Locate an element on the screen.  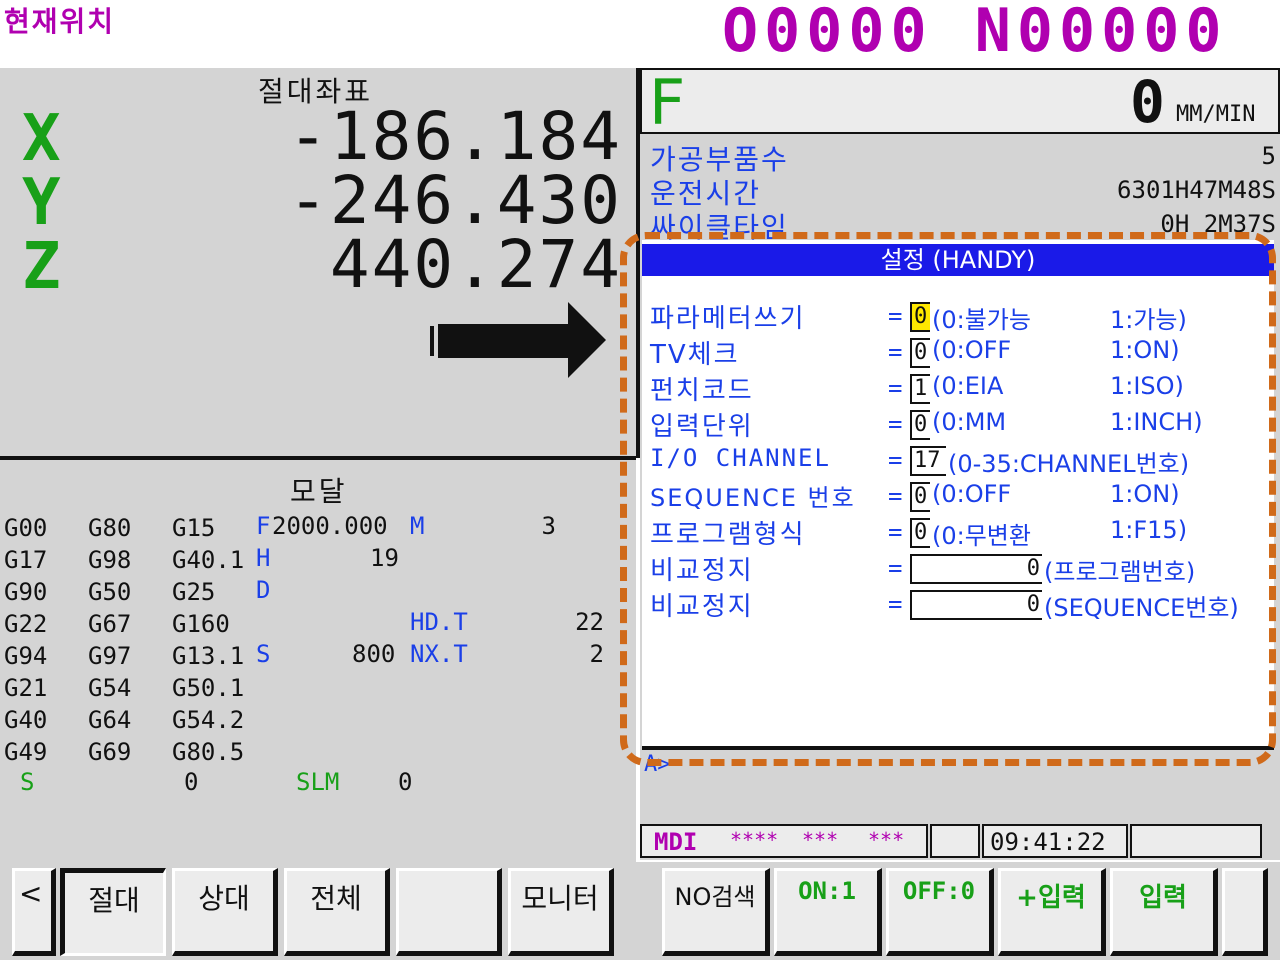
softkey-empty is located at coordinates (449, 912).